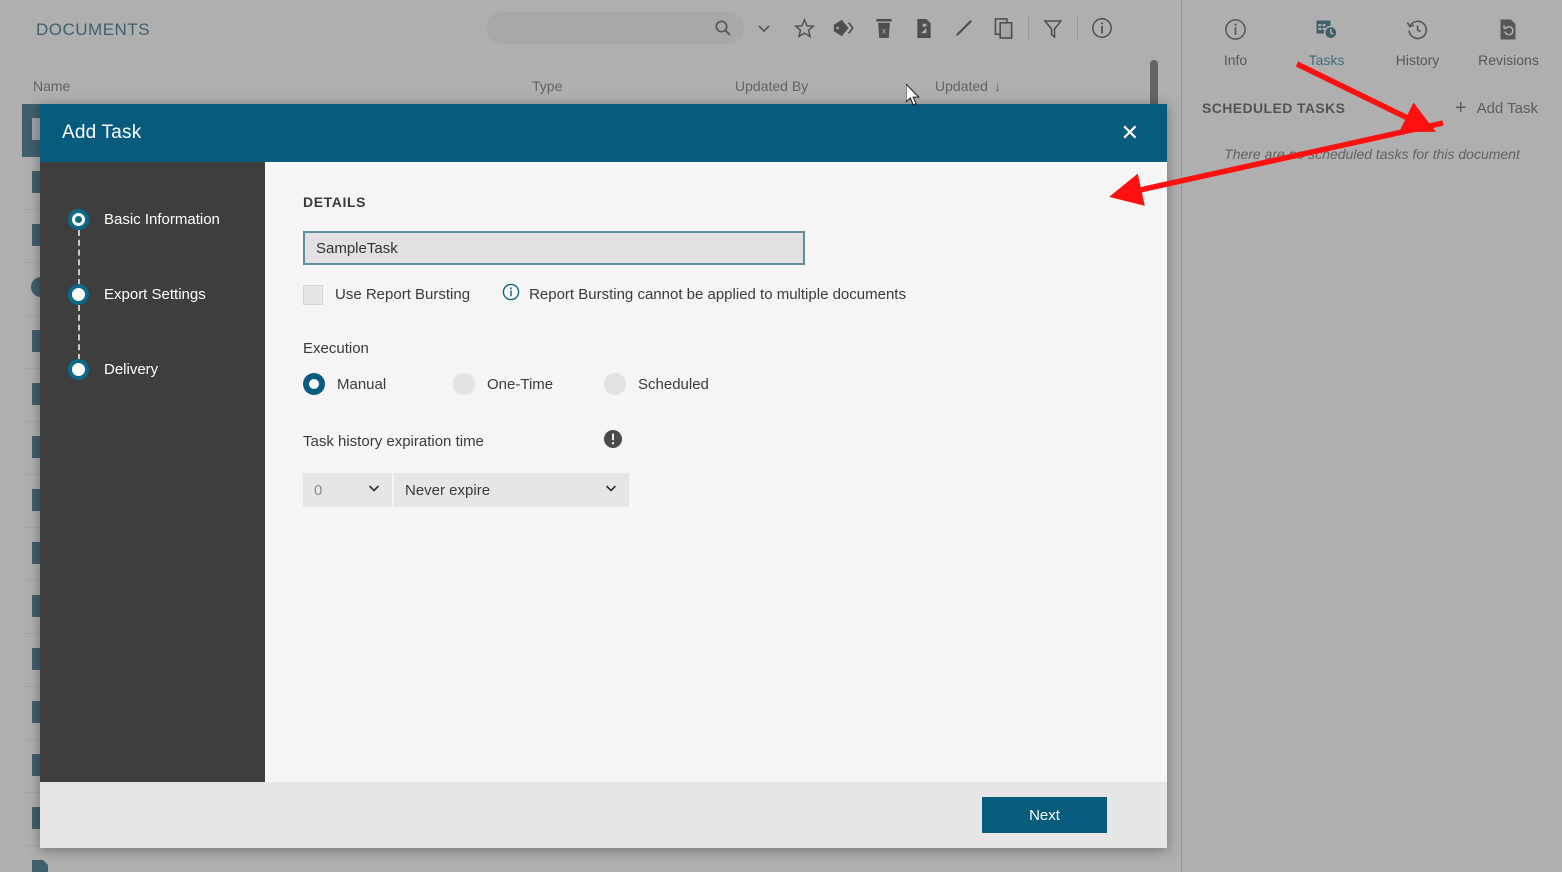 Image resolution: width=1562 pixels, height=872 pixels. What do you see at coordinates (964, 28) in the screenshot?
I see `pencil-icon` at bounding box center [964, 28].